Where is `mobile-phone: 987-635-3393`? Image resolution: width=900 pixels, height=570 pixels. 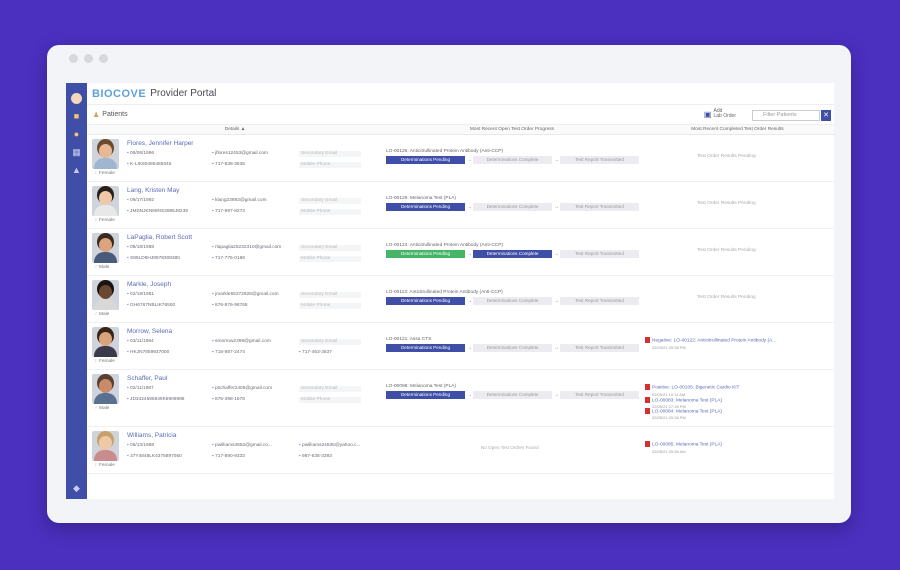 mobile-phone: 987-635-3393 is located at coordinates (315, 456).